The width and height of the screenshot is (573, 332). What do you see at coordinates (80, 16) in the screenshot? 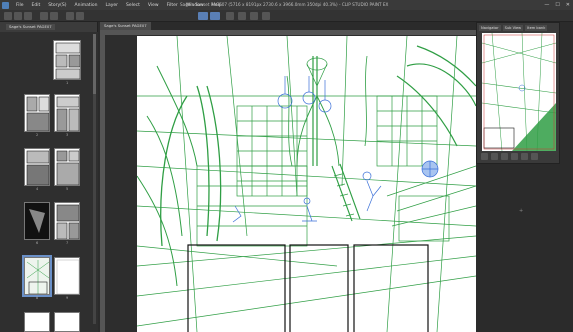
I see `fill-icon` at bounding box center [80, 16].